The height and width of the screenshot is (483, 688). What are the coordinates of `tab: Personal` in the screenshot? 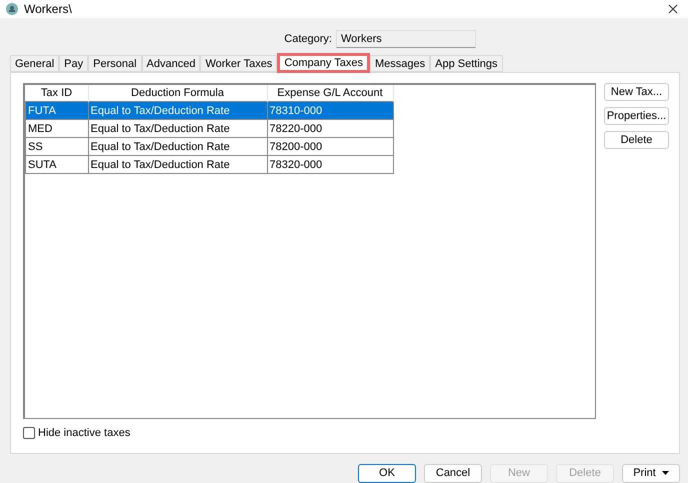 It's located at (115, 63).